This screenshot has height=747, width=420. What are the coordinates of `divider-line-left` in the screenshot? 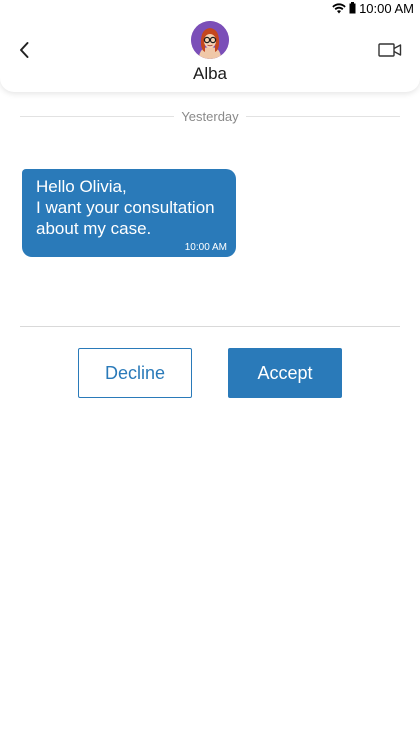 It's located at (97, 116).